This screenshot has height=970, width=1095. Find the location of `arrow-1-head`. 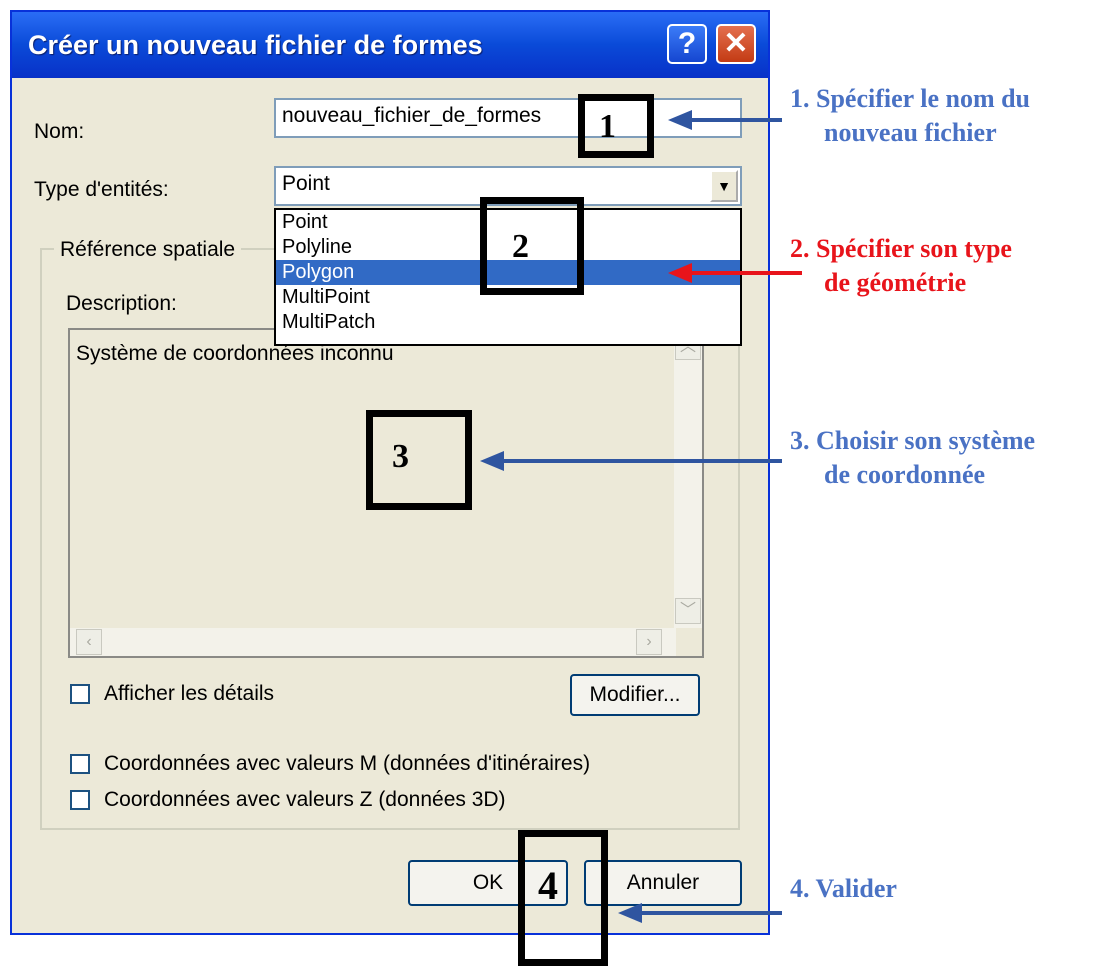

arrow-1-head is located at coordinates (680, 120).